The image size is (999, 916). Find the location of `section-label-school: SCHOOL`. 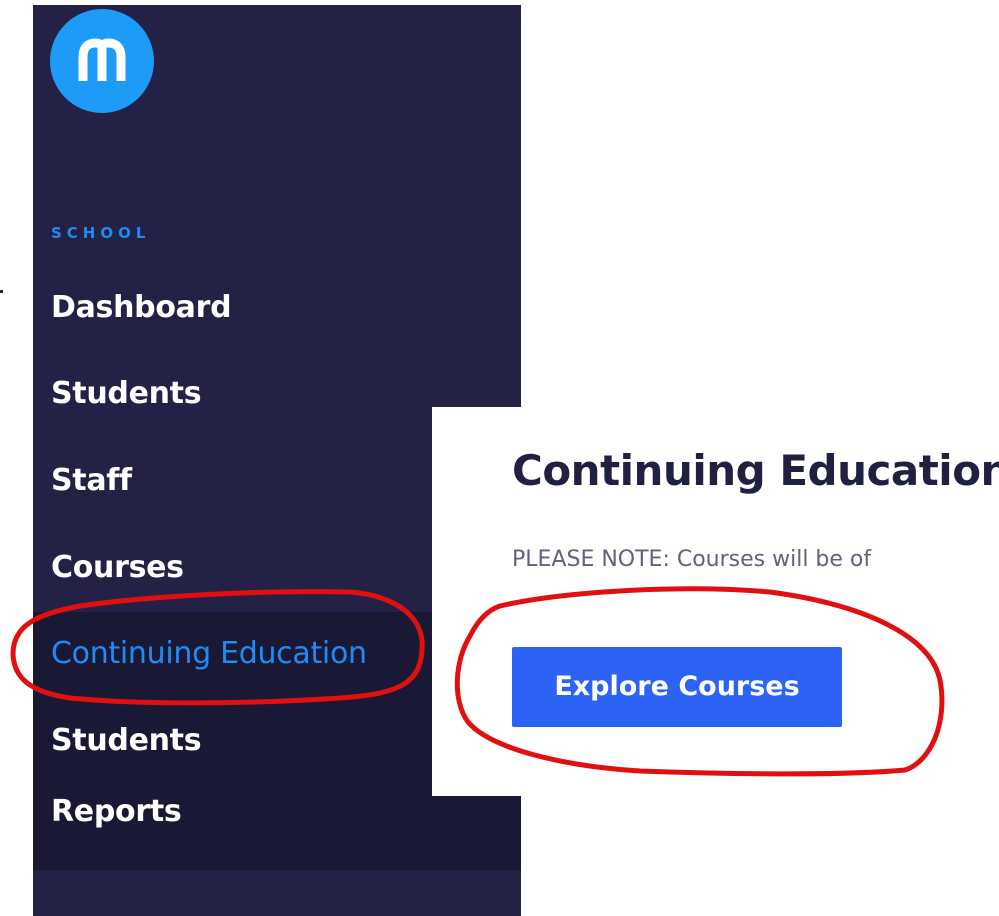

section-label-school: SCHOOL is located at coordinates (101, 233).